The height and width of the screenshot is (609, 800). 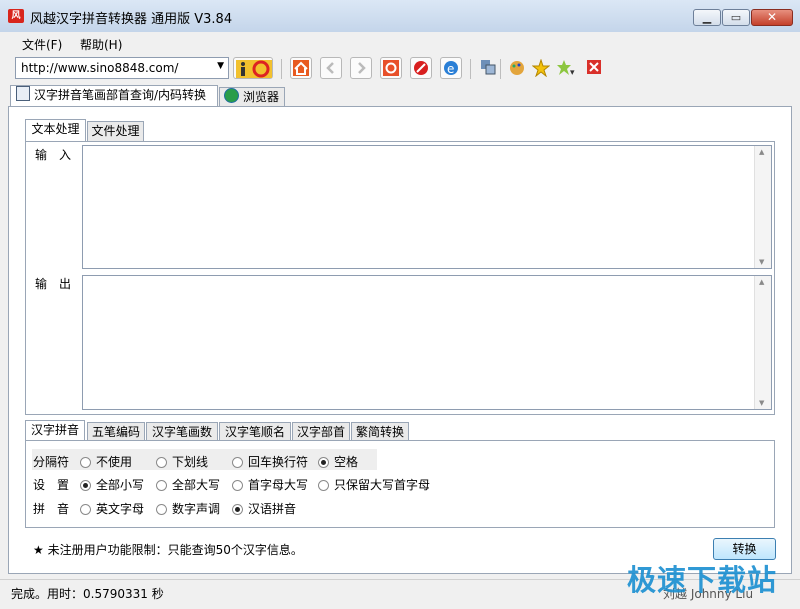 I want to click on ie-button: e, so click(x=451, y=68).